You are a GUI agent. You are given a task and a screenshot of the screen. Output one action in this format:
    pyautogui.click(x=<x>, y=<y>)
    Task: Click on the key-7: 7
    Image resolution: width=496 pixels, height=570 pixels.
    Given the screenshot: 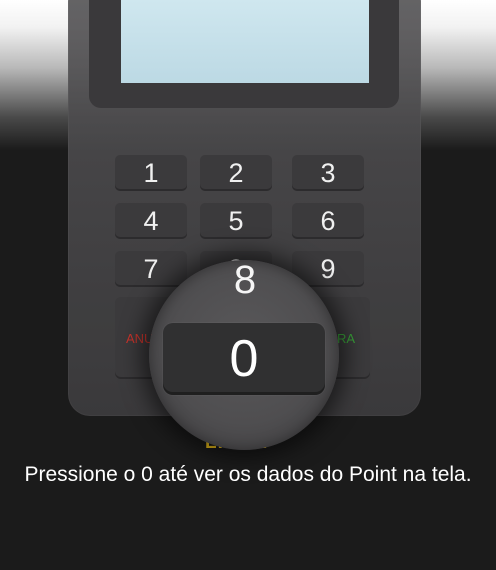 What is the action you would take?
    pyautogui.click(x=151, y=269)
    